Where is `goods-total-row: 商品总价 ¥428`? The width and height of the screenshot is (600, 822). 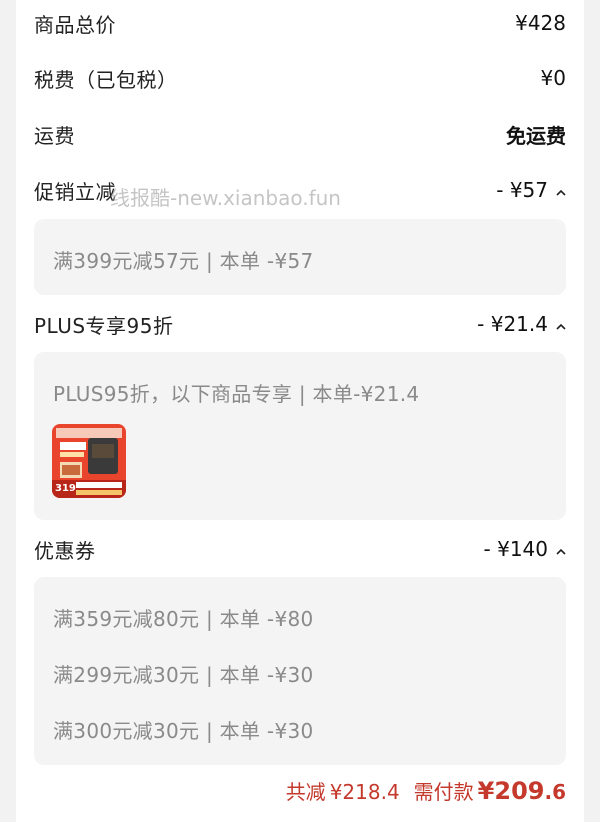 goods-total-row: 商品总价 ¥428 is located at coordinates (300, 23).